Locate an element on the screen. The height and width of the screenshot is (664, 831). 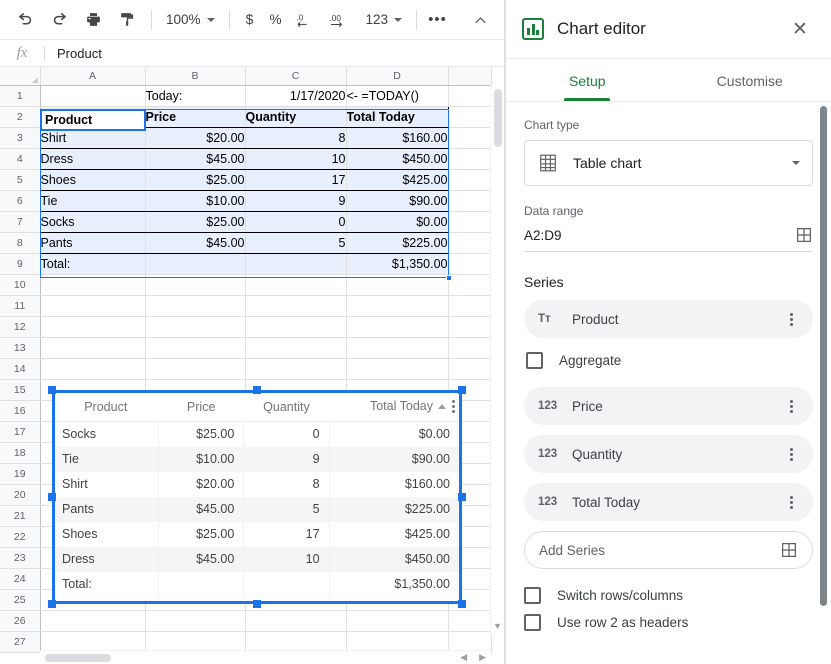
cell-b4: $45.00 is located at coordinates (195, 159).